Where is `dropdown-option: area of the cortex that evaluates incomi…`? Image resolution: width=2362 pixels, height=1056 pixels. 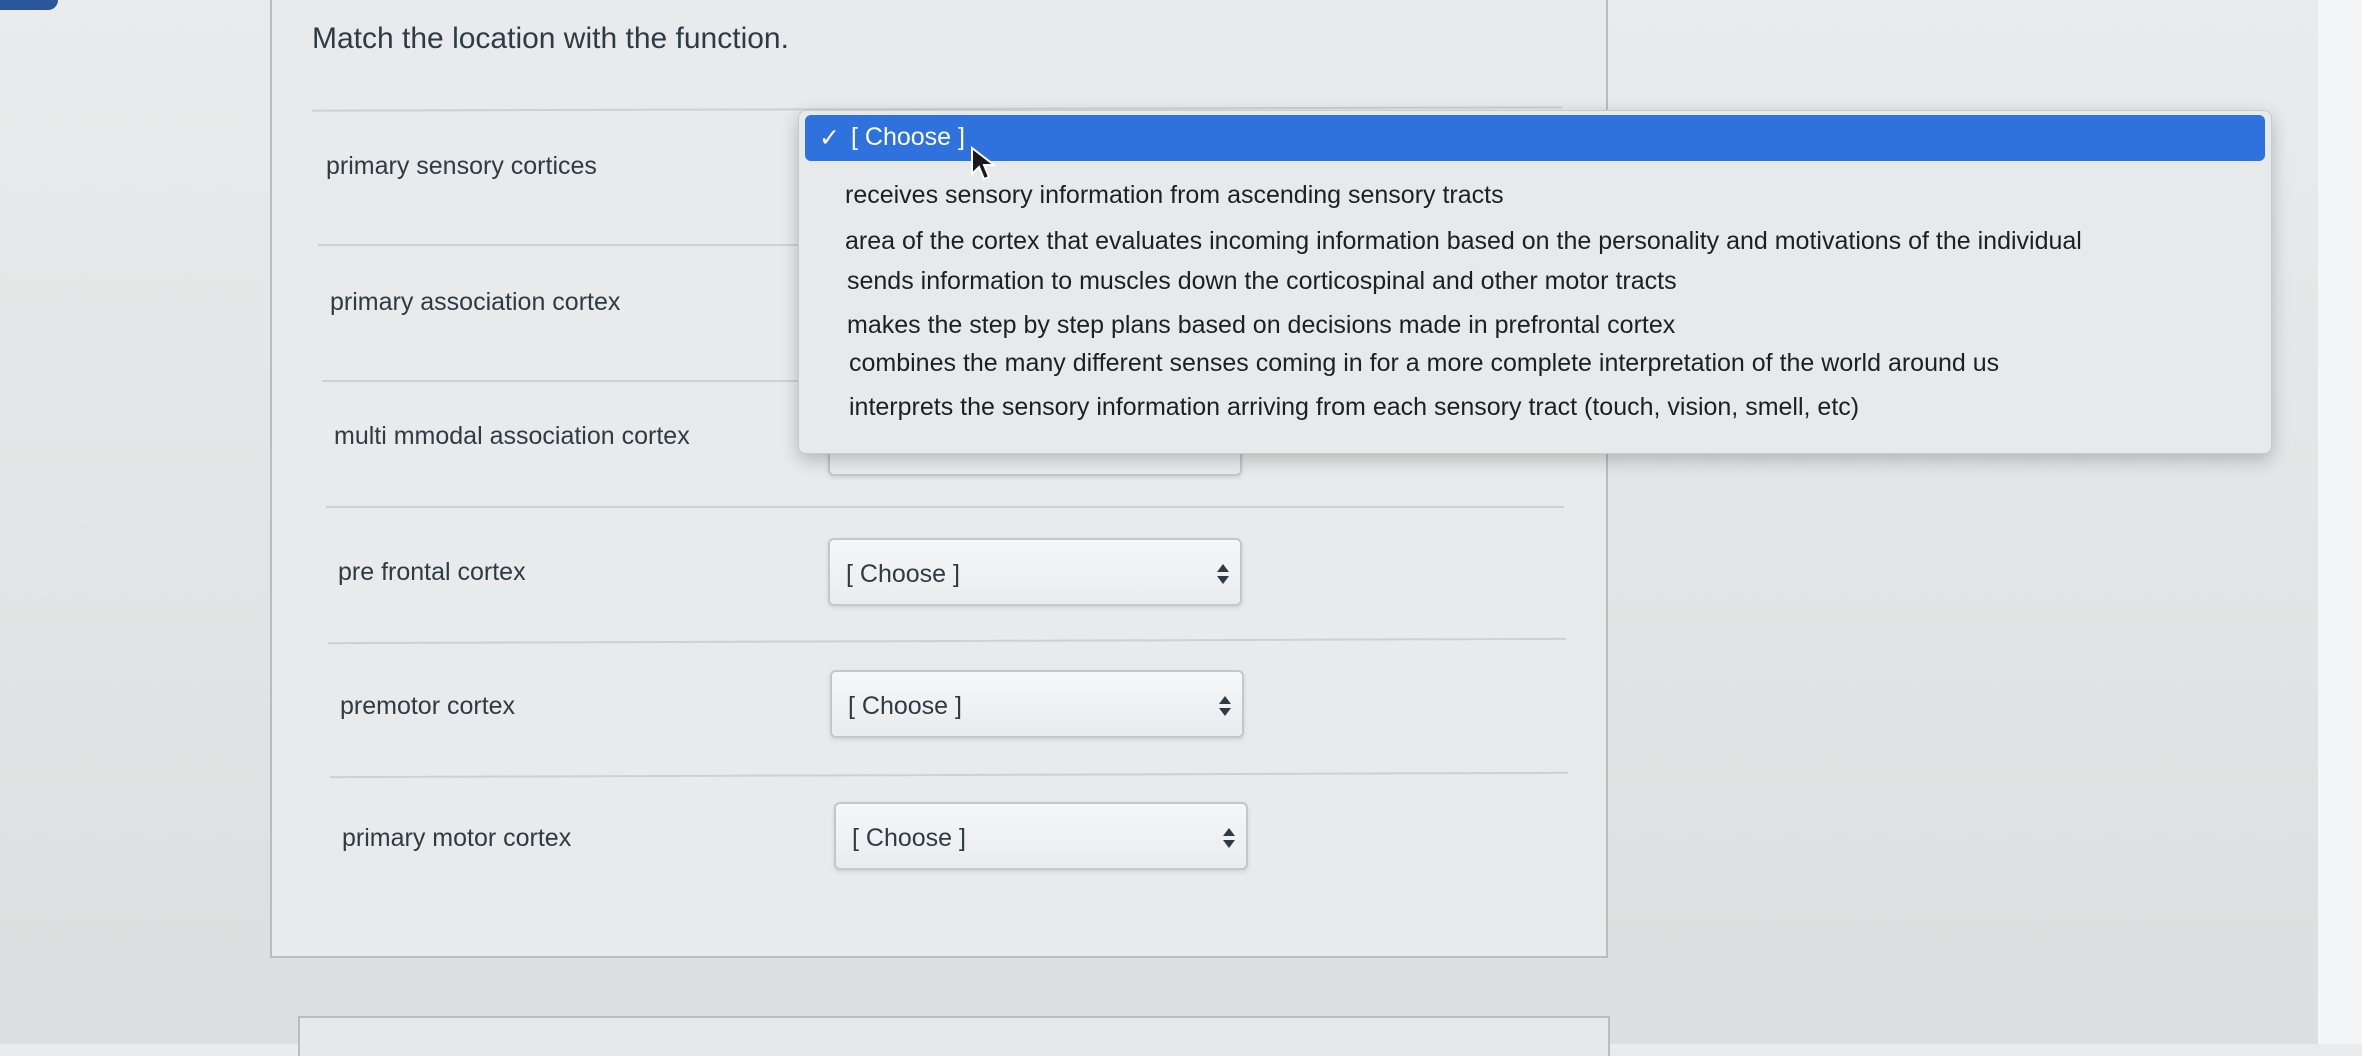 dropdown-option: area of the cortex that evaluates incomi… is located at coordinates (1463, 241).